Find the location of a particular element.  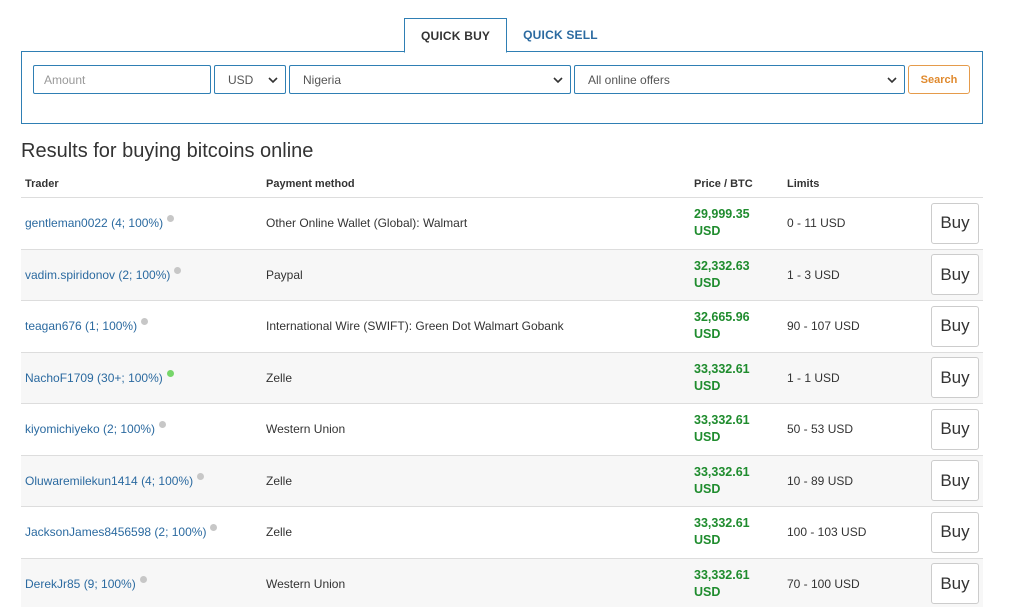

results-title: Results for buying bitcoins online is located at coordinates (167, 151).